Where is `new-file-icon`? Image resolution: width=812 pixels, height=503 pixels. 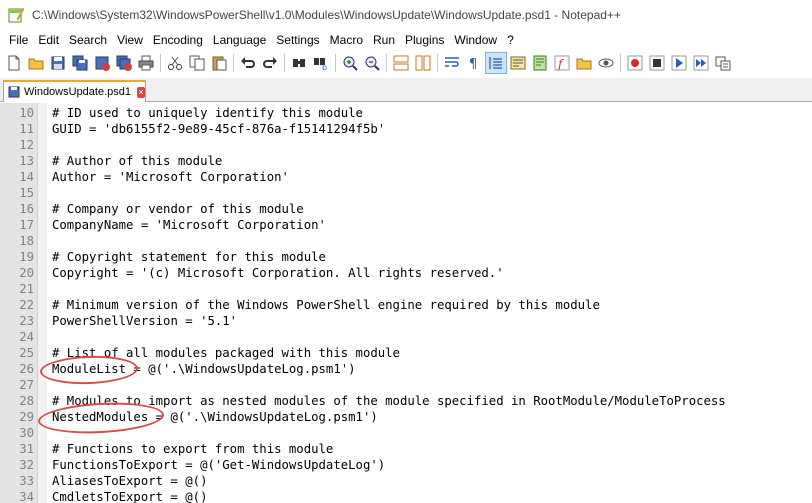 new-file-icon is located at coordinates (14, 63).